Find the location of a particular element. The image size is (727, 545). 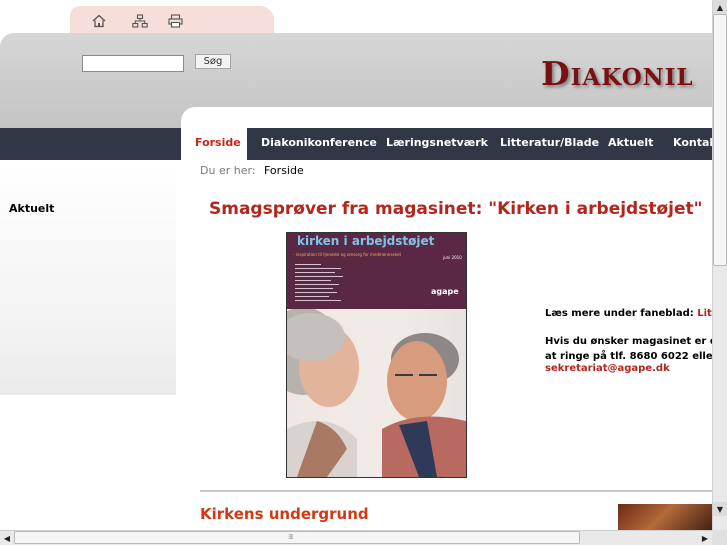

scroll-left-arrow-icon: ◀ is located at coordinates (7, 538).